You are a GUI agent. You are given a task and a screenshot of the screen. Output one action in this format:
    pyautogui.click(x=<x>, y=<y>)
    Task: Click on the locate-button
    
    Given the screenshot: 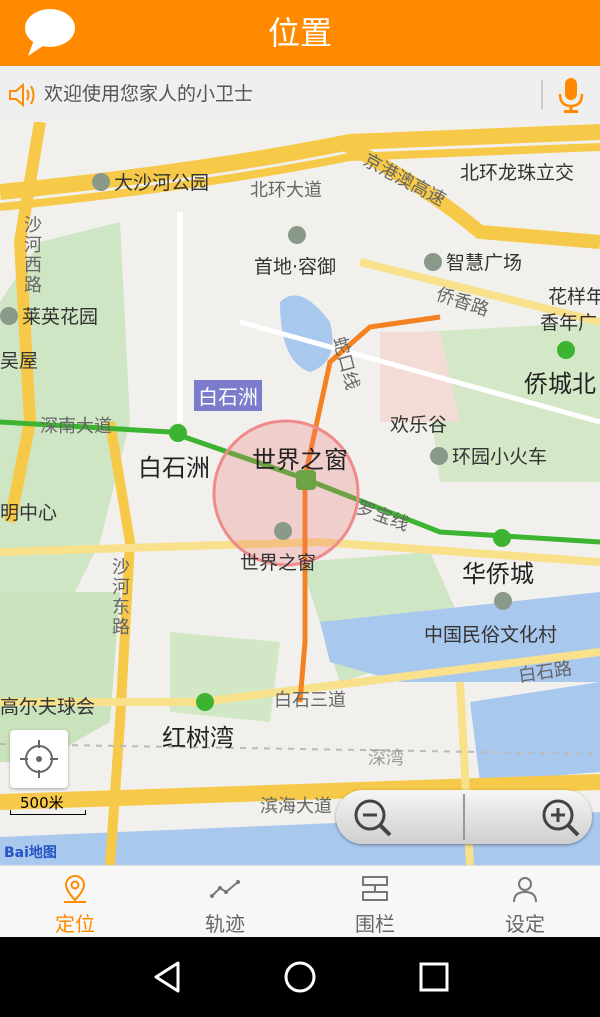 What is the action you would take?
    pyautogui.click(x=39, y=759)
    